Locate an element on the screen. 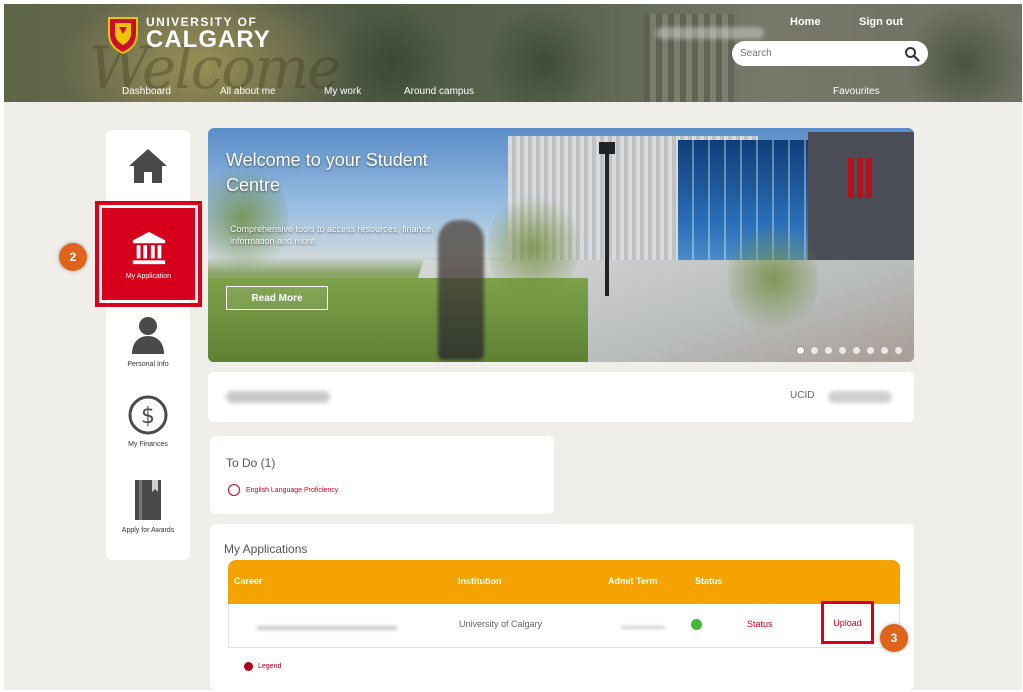 Image resolution: width=1023 pixels, height=692 pixels. carousel-dots is located at coordinates (849, 350).